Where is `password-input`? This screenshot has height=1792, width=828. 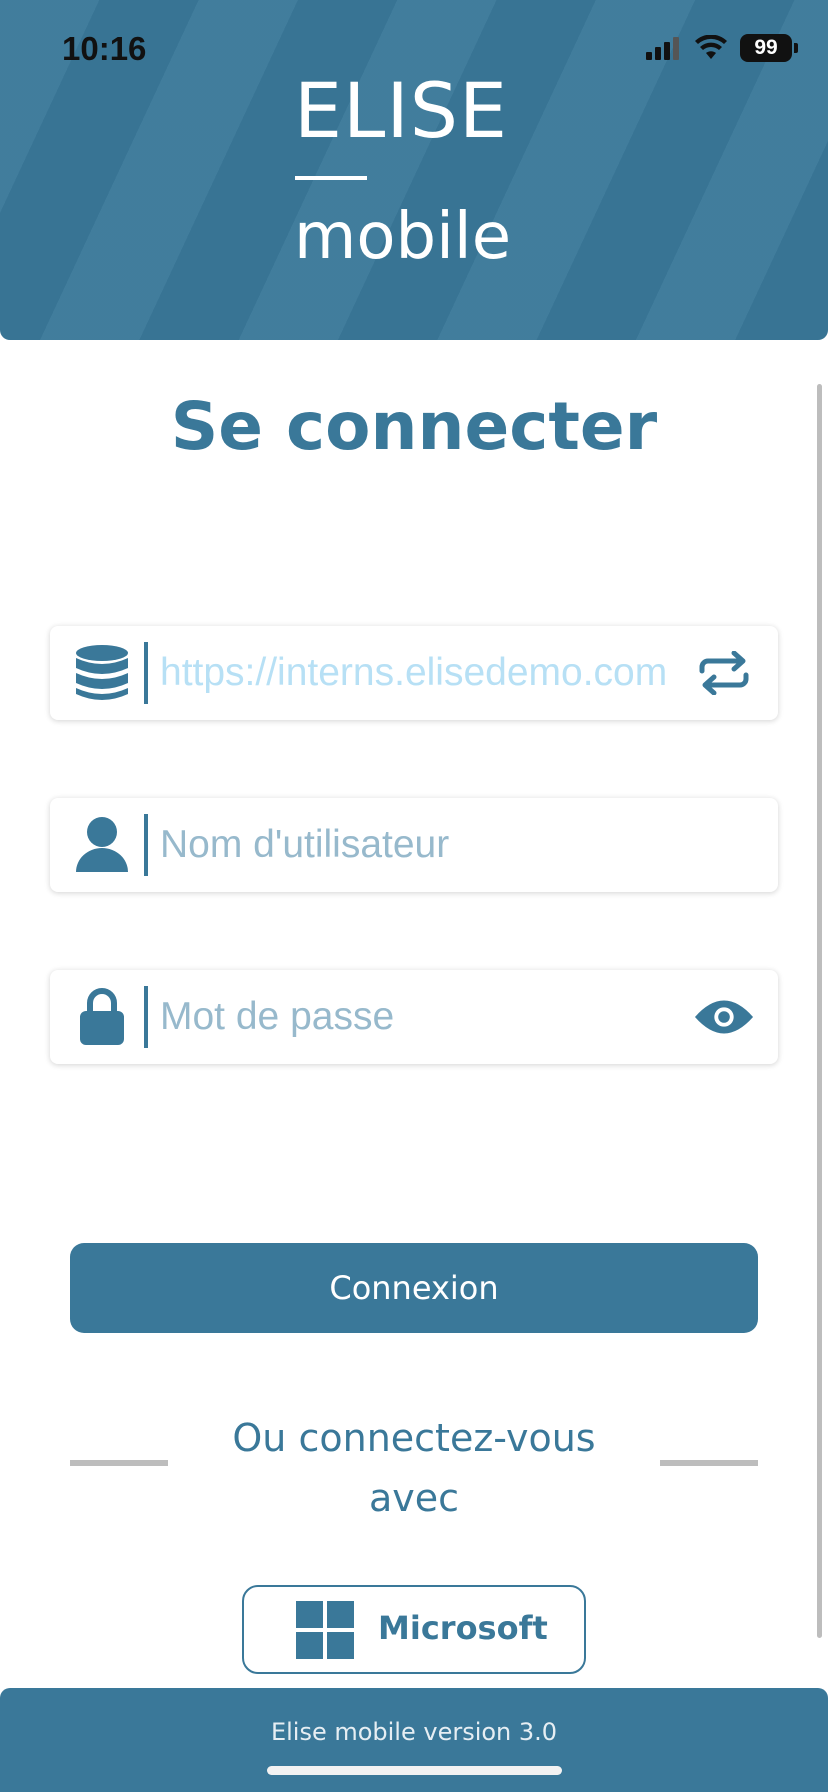
password-input is located at coordinates (440, 1017).